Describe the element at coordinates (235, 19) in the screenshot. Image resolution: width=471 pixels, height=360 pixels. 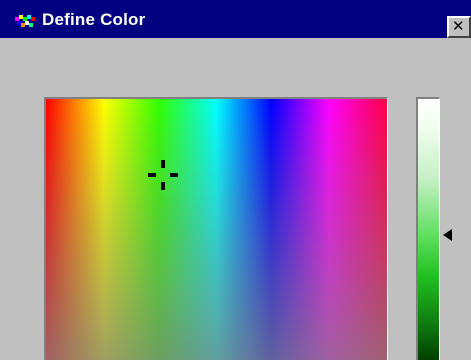
I see `title-bar: Define Color ✕` at that location.